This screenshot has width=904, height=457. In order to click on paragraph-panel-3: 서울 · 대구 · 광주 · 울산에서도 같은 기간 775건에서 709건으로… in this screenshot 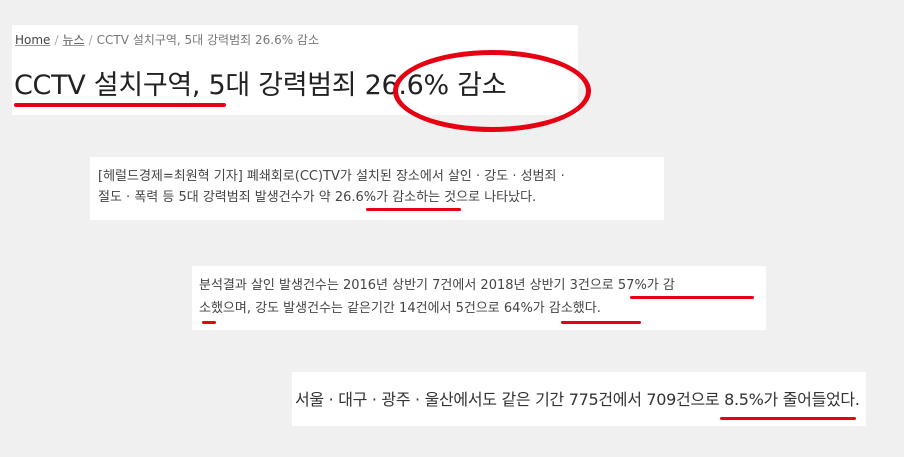, I will do `click(579, 399)`.